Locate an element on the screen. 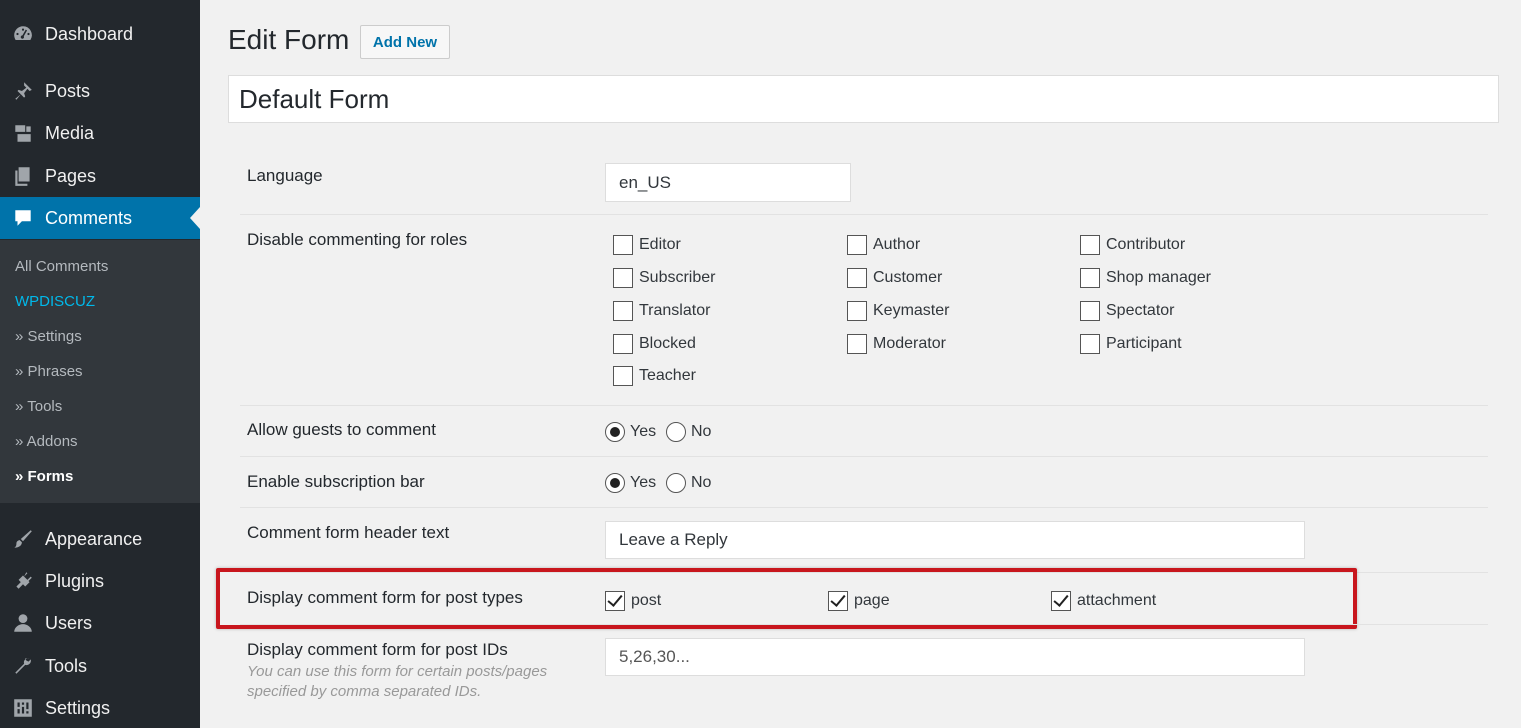 This screenshot has width=1521, height=728. subscription-yes-radio: Yes is located at coordinates (630, 483).